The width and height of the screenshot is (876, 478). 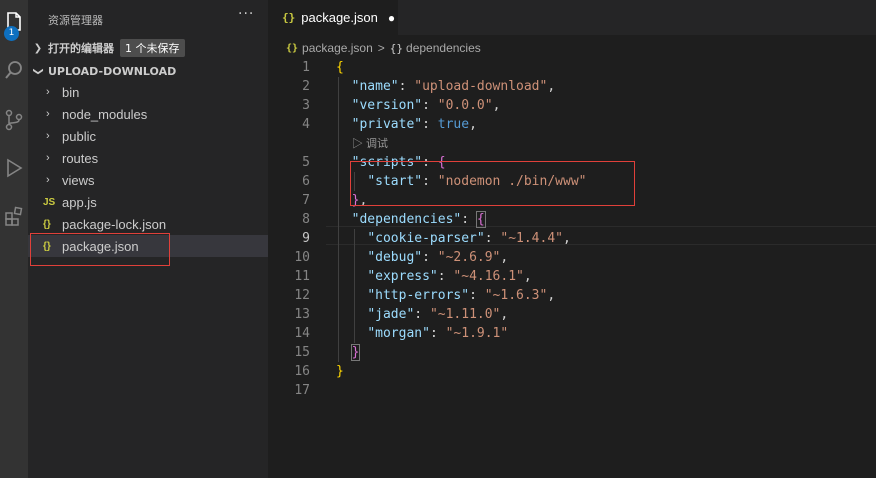 I want to click on line-number: 4, so click(x=306, y=124).